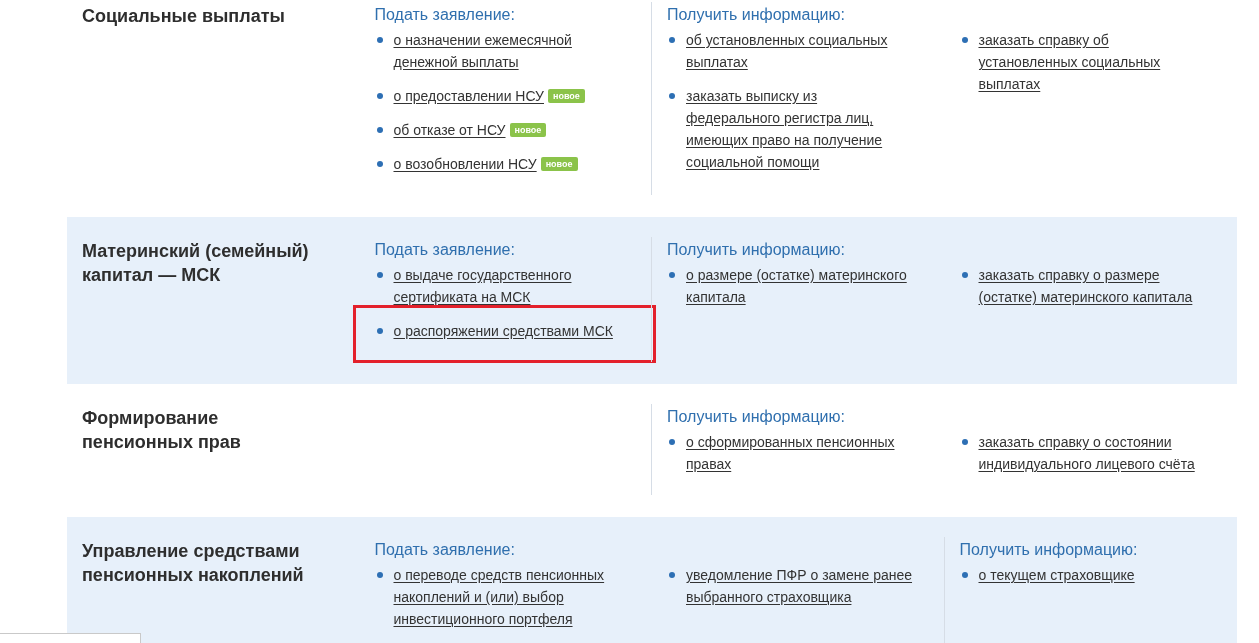 Image resolution: width=1259 pixels, height=643 pixels. I want to click on service-link: о возобновлении НСУ, so click(465, 164).